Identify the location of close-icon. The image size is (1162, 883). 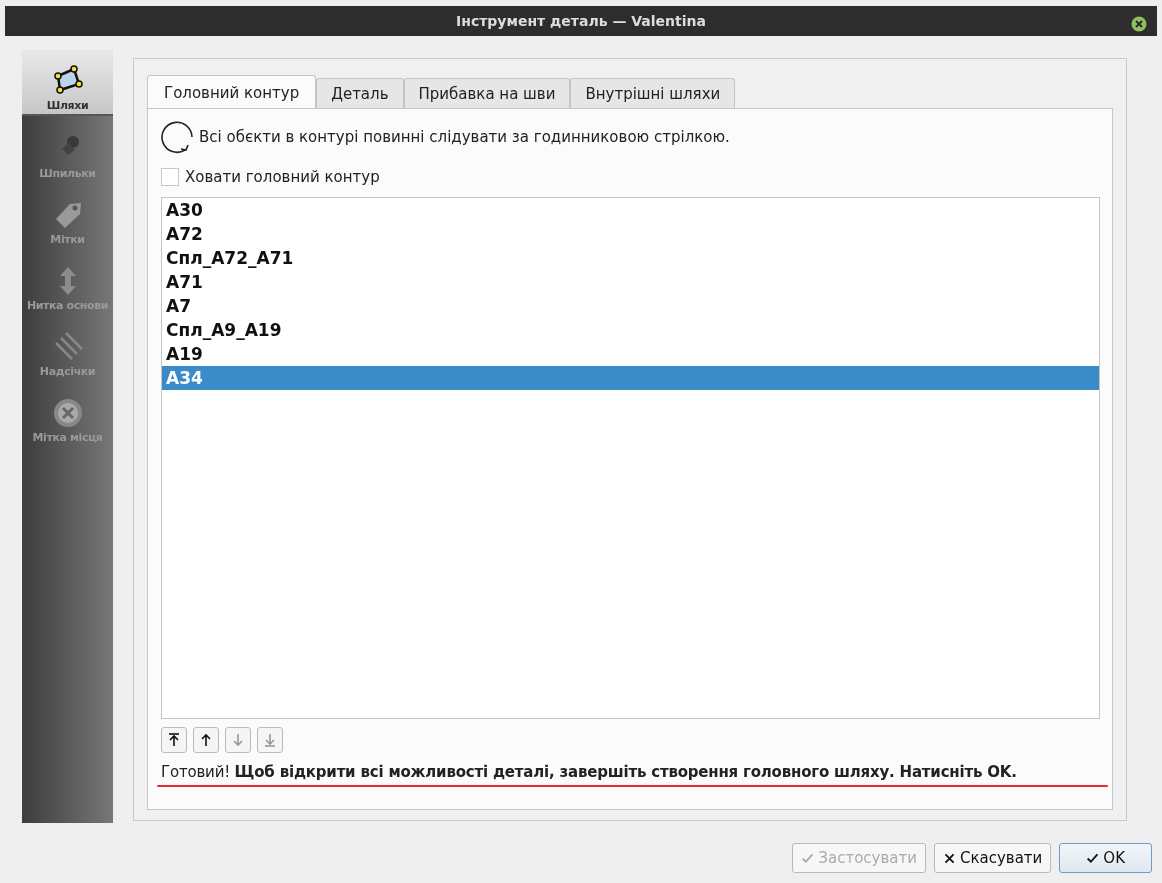
(1139, 24).